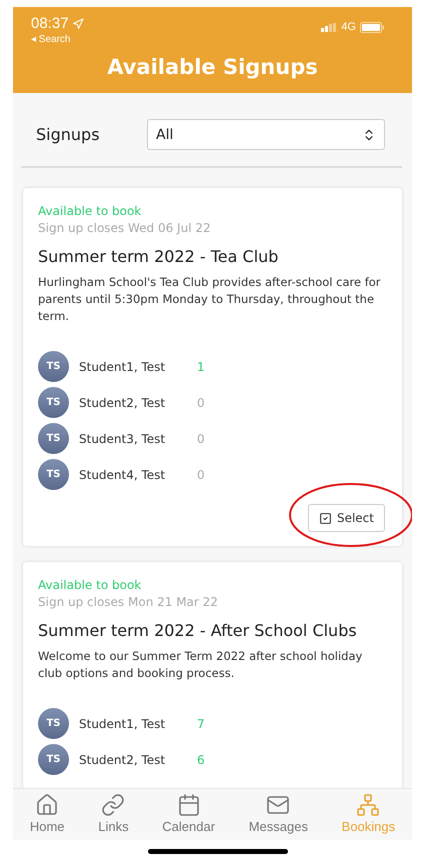  What do you see at coordinates (159, 256) in the screenshot?
I see `card-title: Summer term 2022 - Tea Club` at bounding box center [159, 256].